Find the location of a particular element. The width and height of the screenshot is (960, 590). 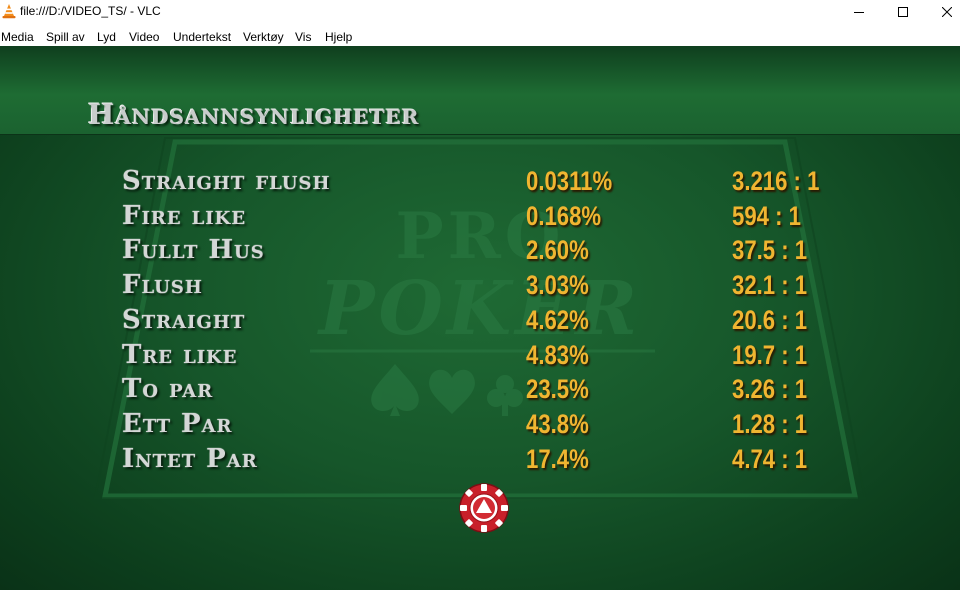

menu-playback: Spill av is located at coordinates (65, 37).